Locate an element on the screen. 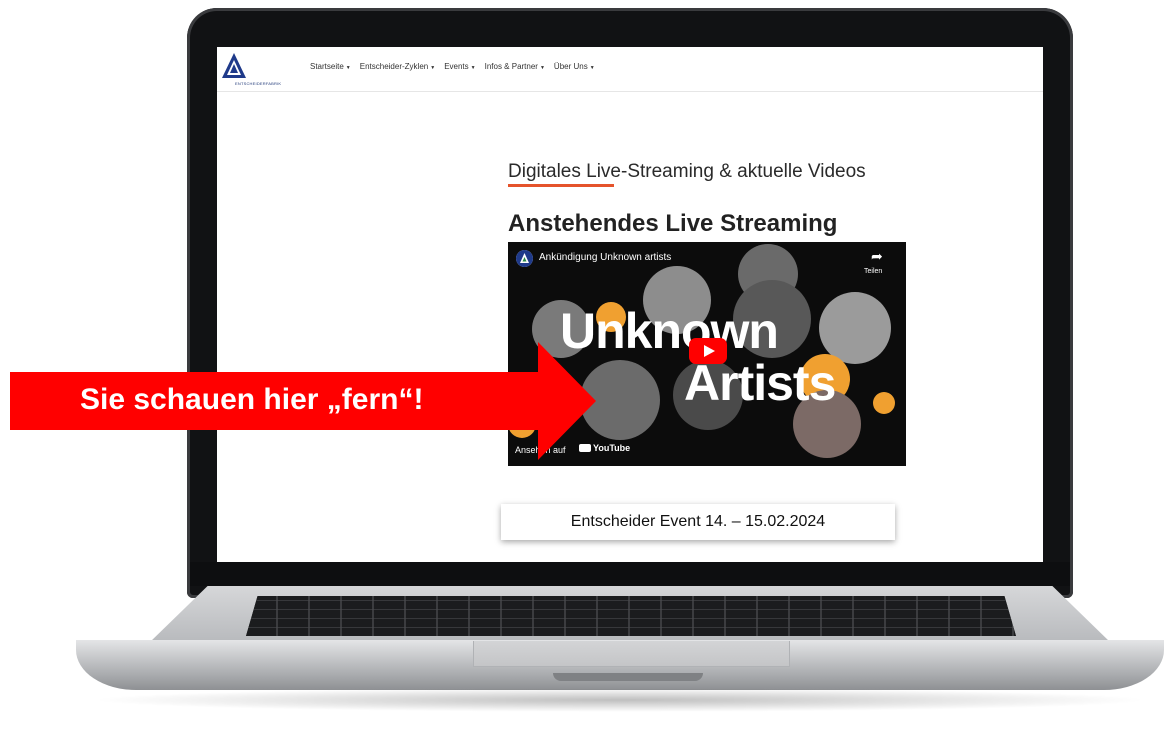 The width and height of the screenshot is (1164, 742). nav-item-events: Events ▼ is located at coordinates (459, 66).